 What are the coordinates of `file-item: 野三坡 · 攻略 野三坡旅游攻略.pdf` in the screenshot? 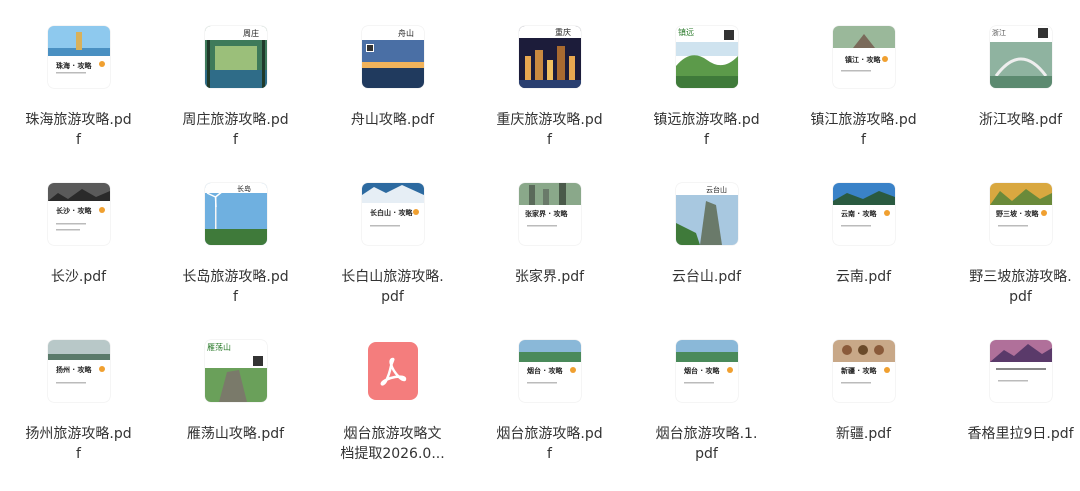 It's located at (1011, 255).